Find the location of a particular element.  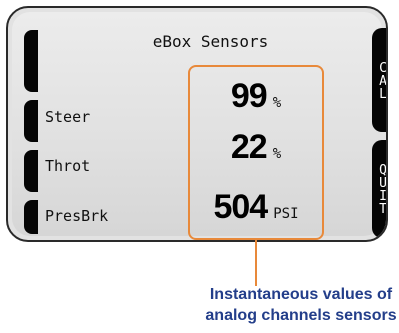

sensor-value-row-presbrk: 504 PSI is located at coordinates (256, 207).